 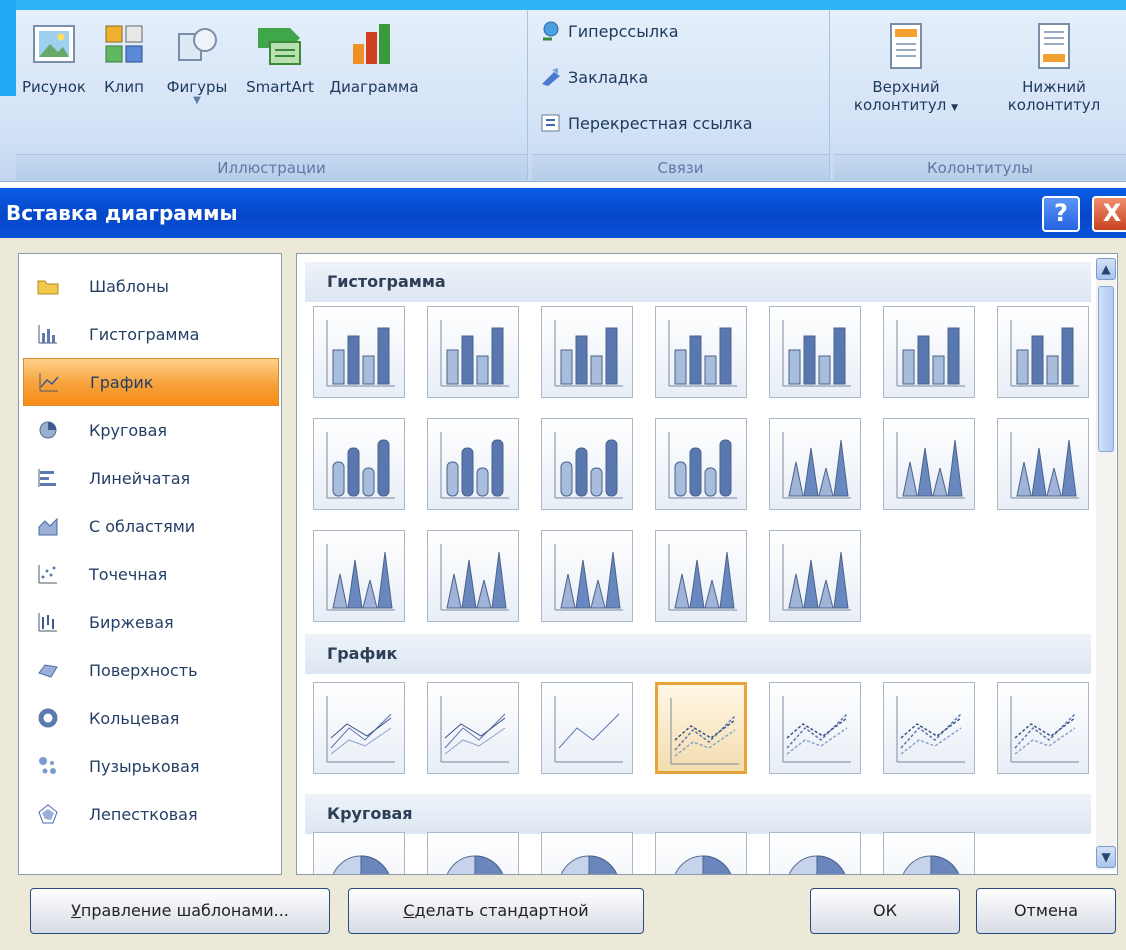 I want to click on category-column: Гистограмма, so click(x=151, y=334).